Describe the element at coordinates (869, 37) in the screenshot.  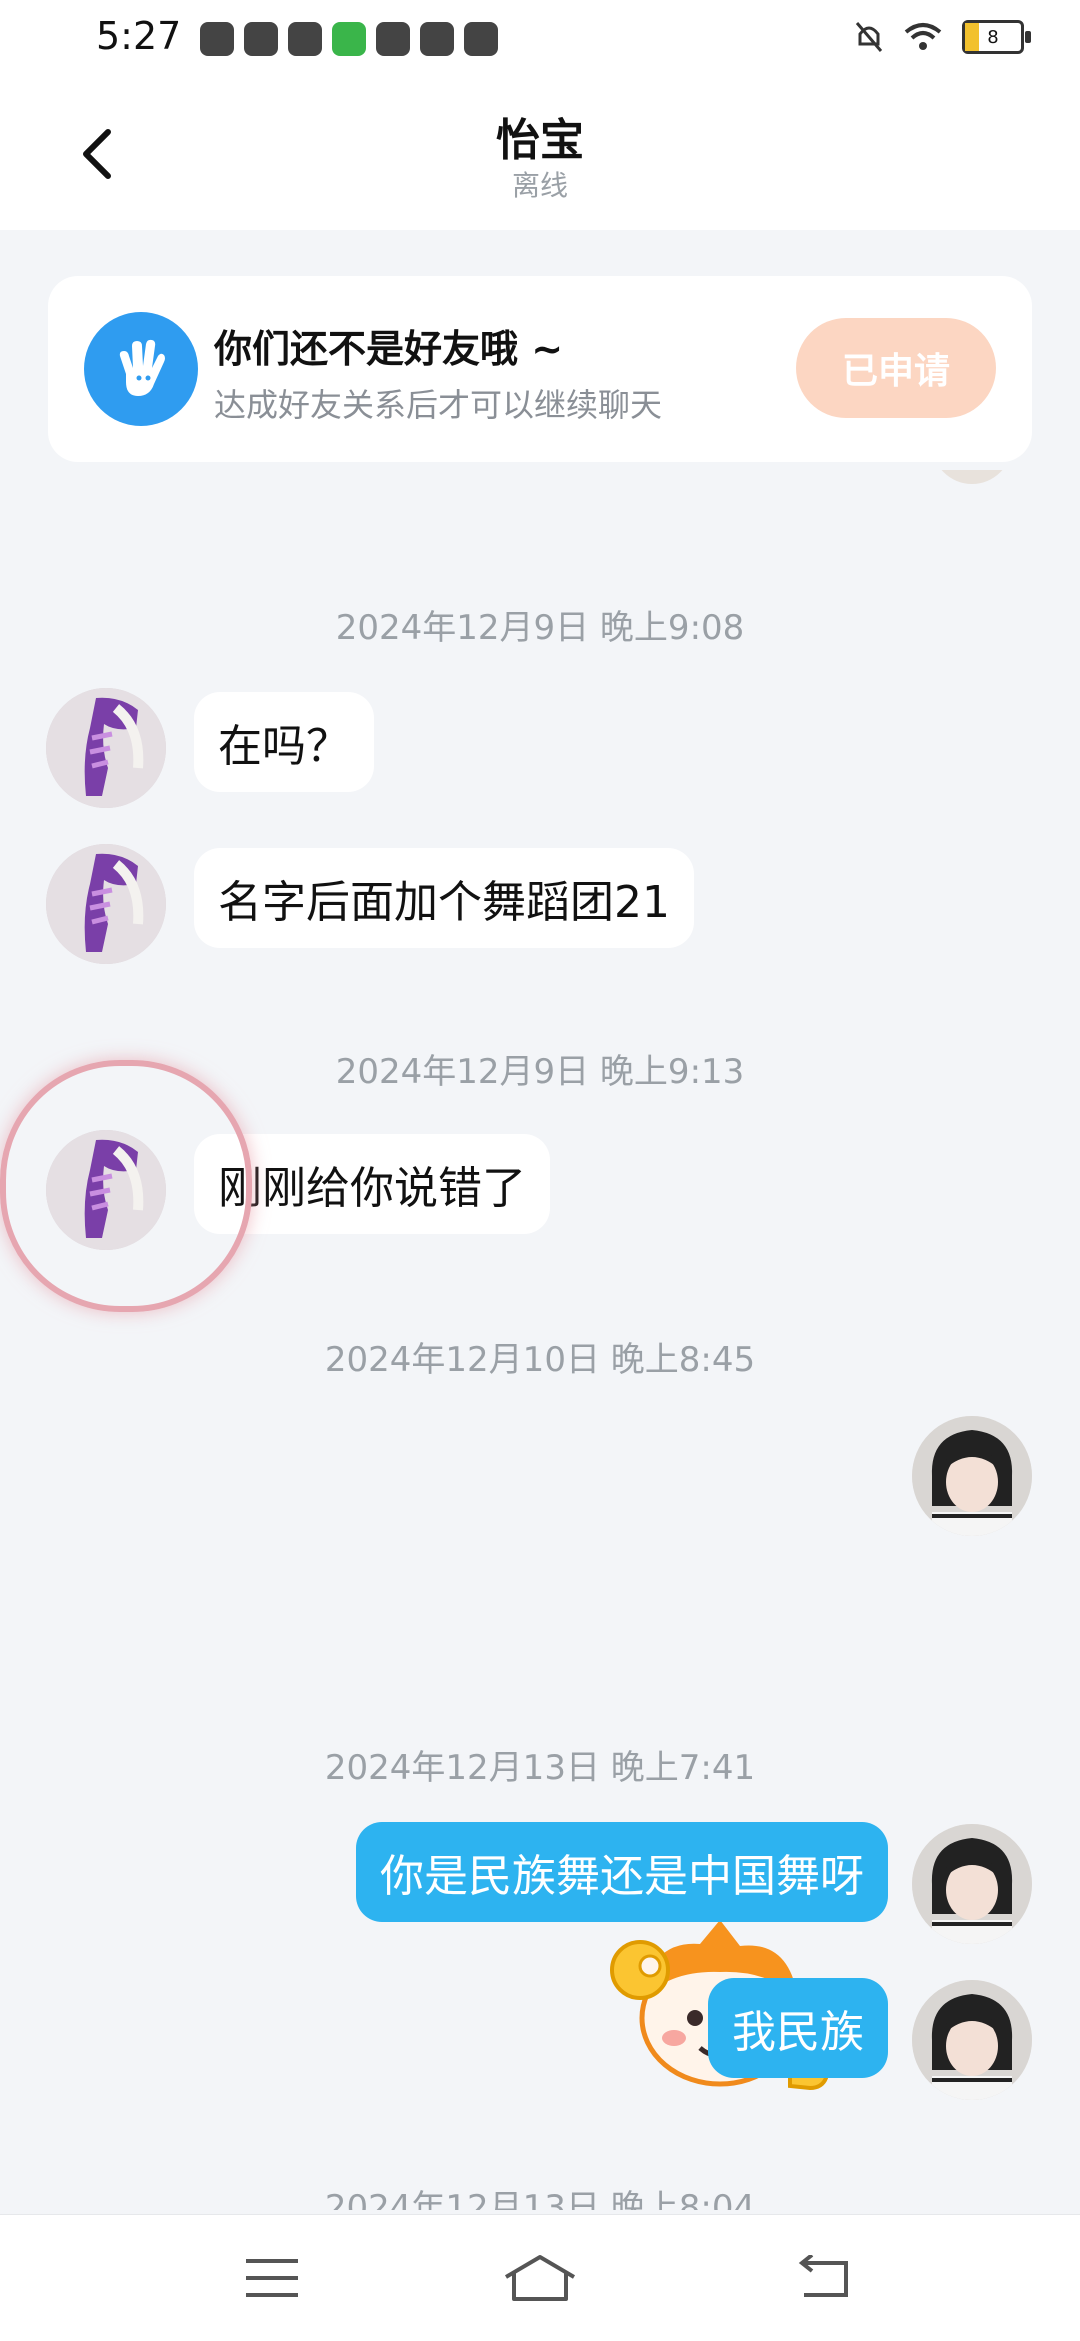
I see `mute-icon` at that location.